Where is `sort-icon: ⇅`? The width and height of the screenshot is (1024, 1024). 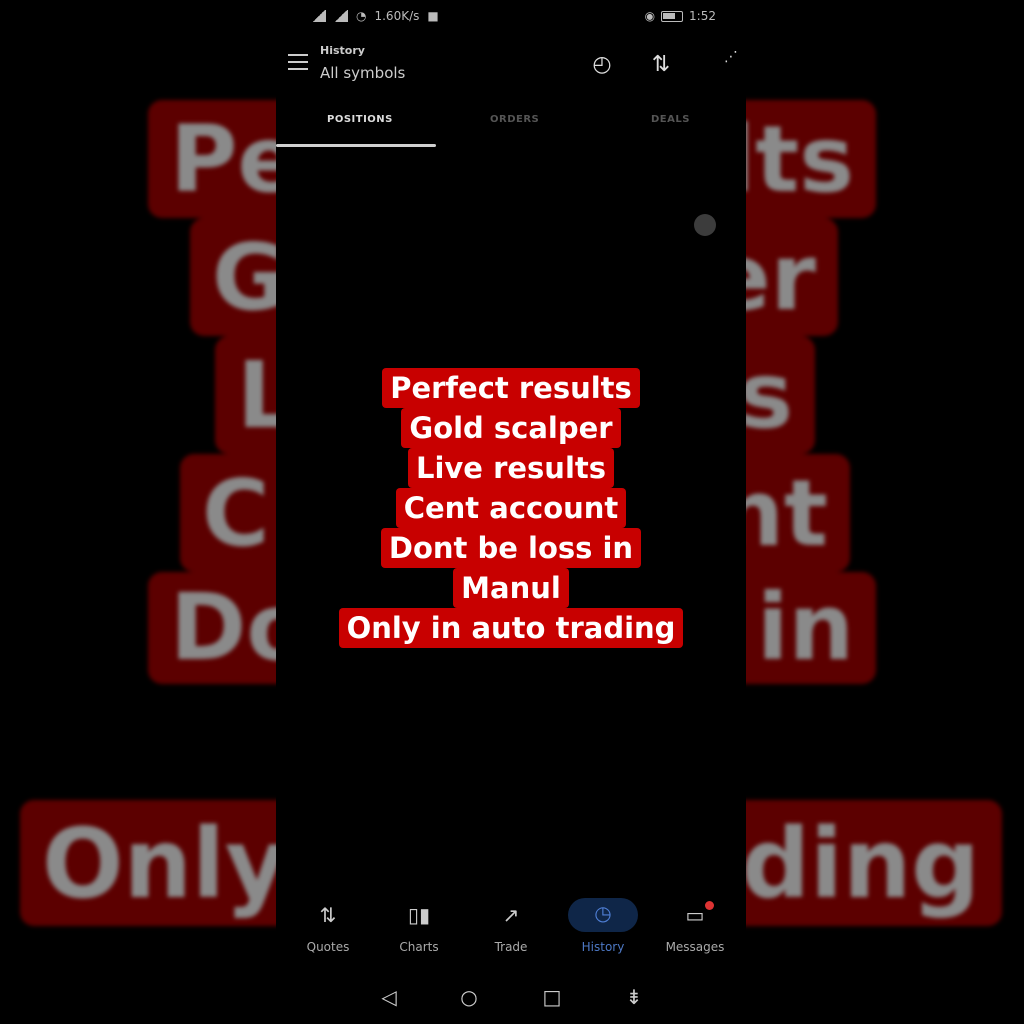 sort-icon: ⇅ is located at coordinates (661, 65).